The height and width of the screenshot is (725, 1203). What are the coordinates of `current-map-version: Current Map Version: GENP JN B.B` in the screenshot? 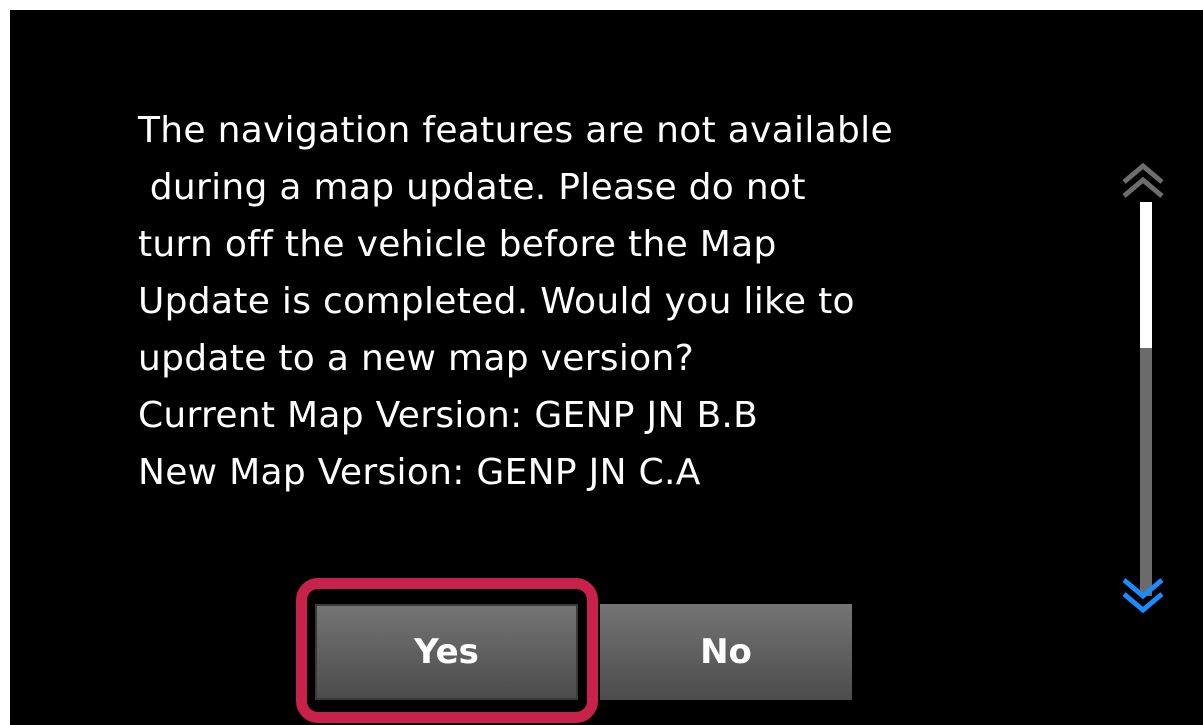 It's located at (448, 415).